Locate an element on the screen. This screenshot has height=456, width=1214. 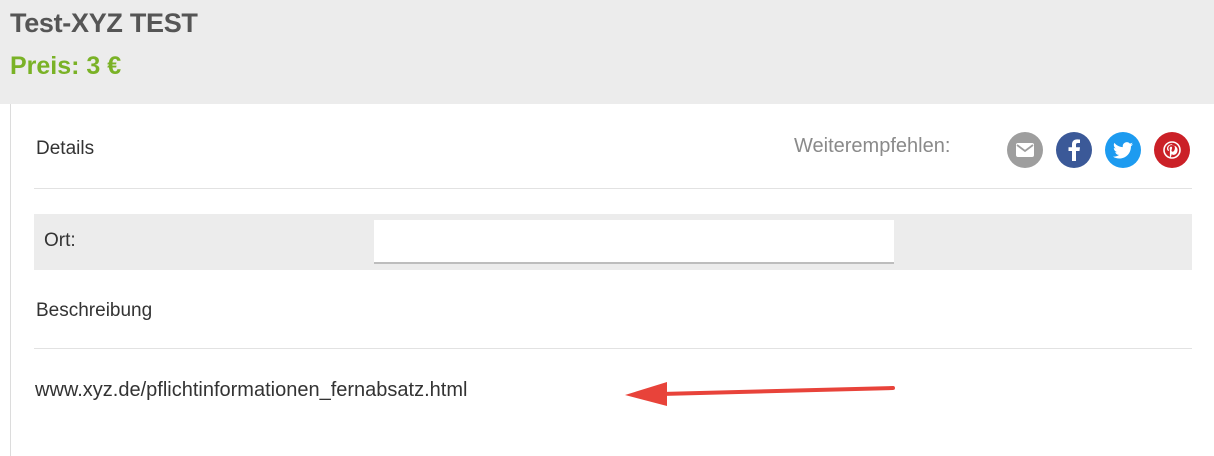
share-facebook-button is located at coordinates (1074, 150).